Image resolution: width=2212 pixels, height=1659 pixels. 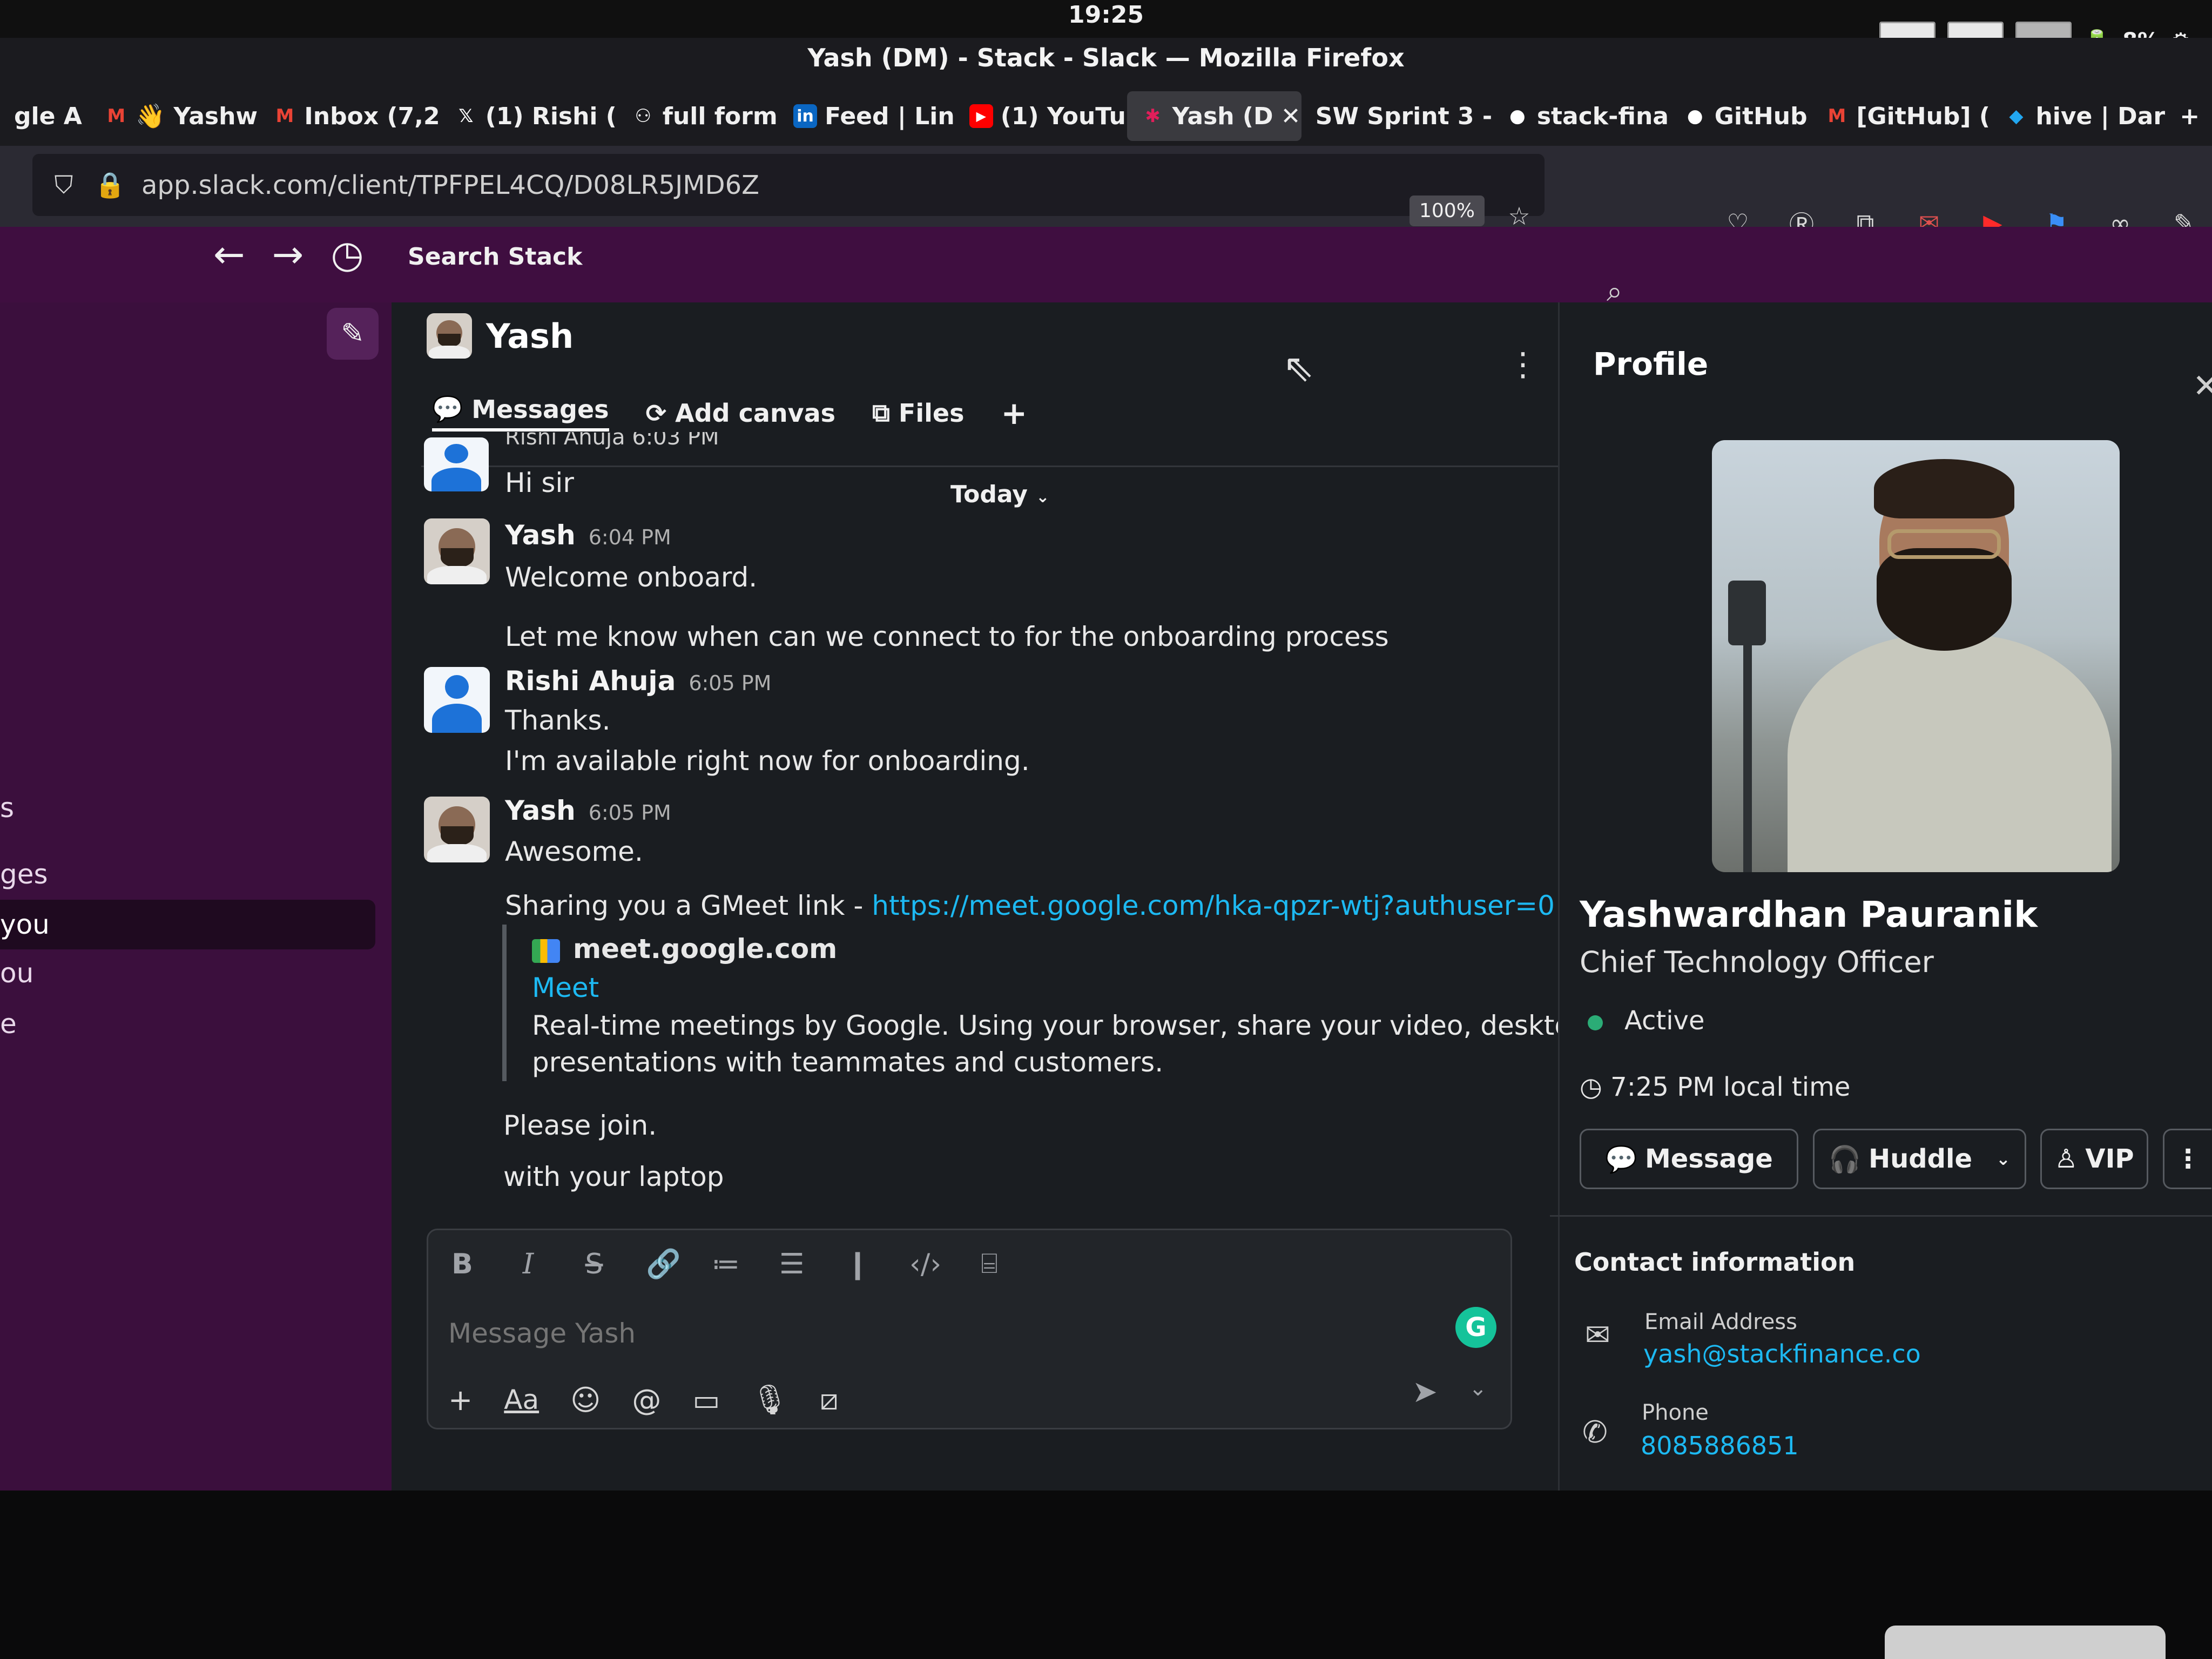 I want to click on history-nav: ← → ◷, so click(x=288, y=254).